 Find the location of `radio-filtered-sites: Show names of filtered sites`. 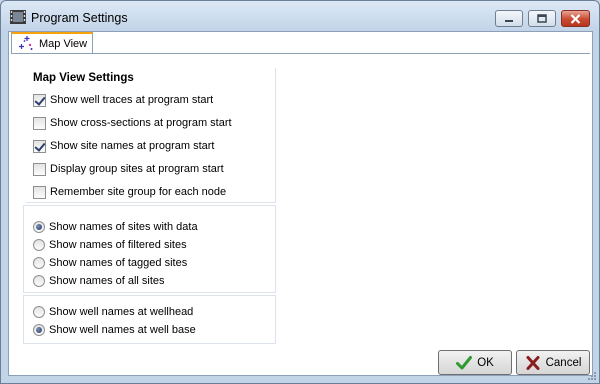

radio-filtered-sites: Show names of filtered sites is located at coordinates (110, 245).